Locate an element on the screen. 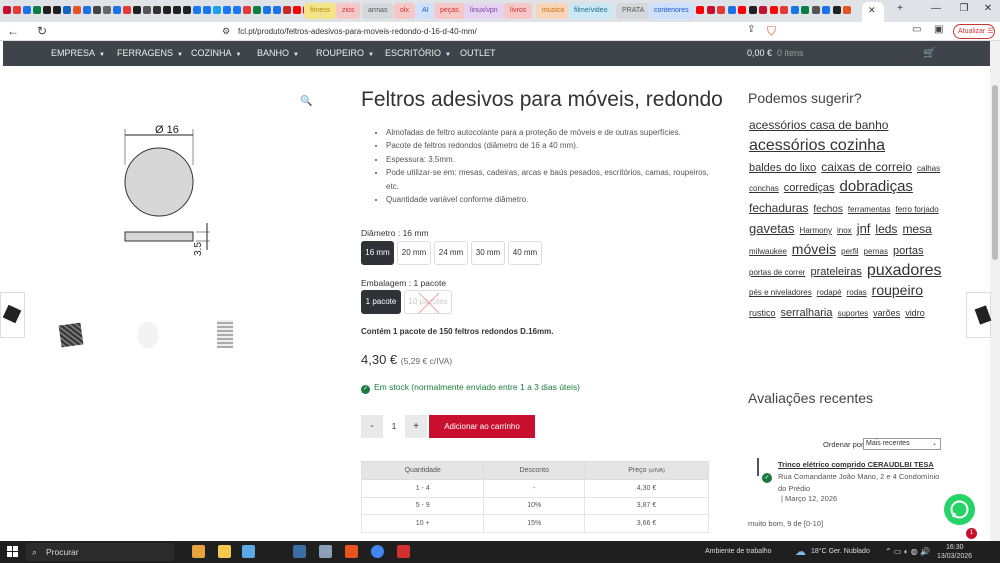 This screenshot has height=563, width=1000. nav-item-1: EMPRESA ▼ is located at coordinates (78, 54).